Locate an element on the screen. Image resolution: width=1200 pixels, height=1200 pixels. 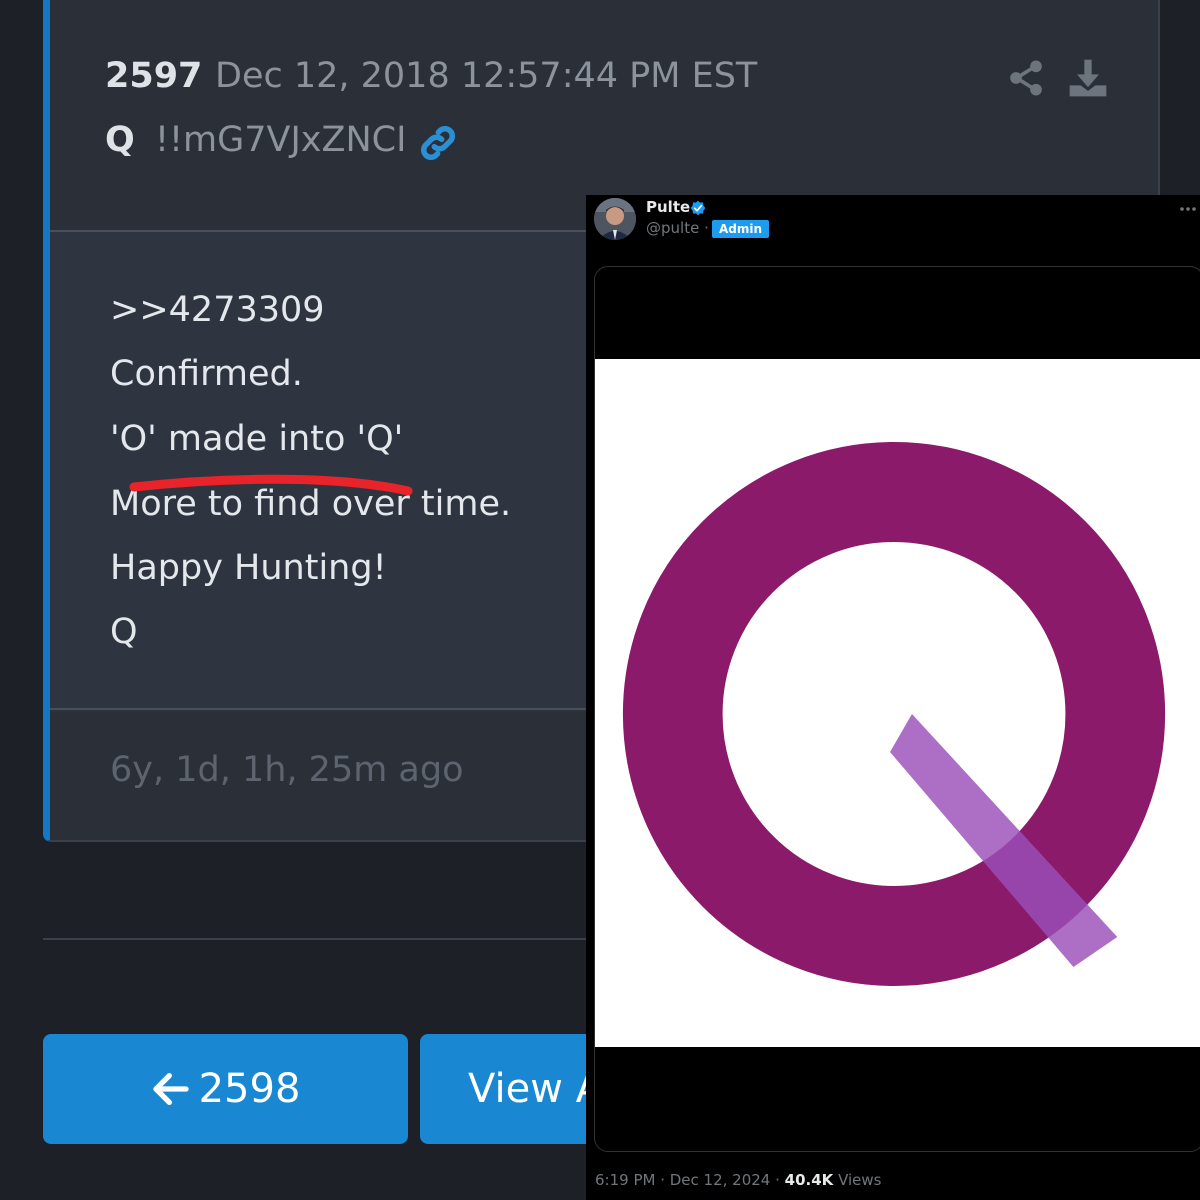
tweet-meta: 6:19 PM · Dec 12, 2024 · 40.4K Views is located at coordinates (738, 1180).